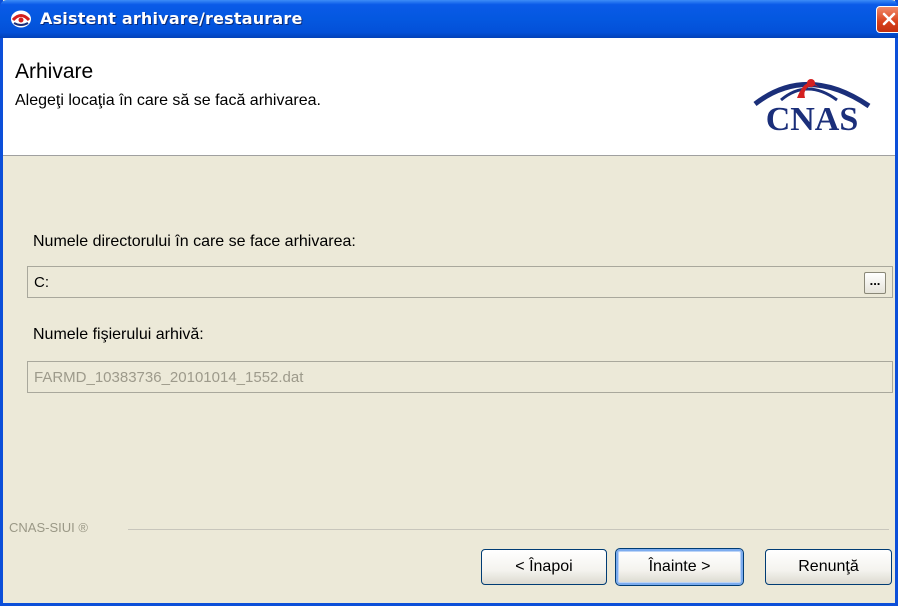  What do you see at coordinates (41, 282) in the screenshot?
I see `directory-value: C:` at bounding box center [41, 282].